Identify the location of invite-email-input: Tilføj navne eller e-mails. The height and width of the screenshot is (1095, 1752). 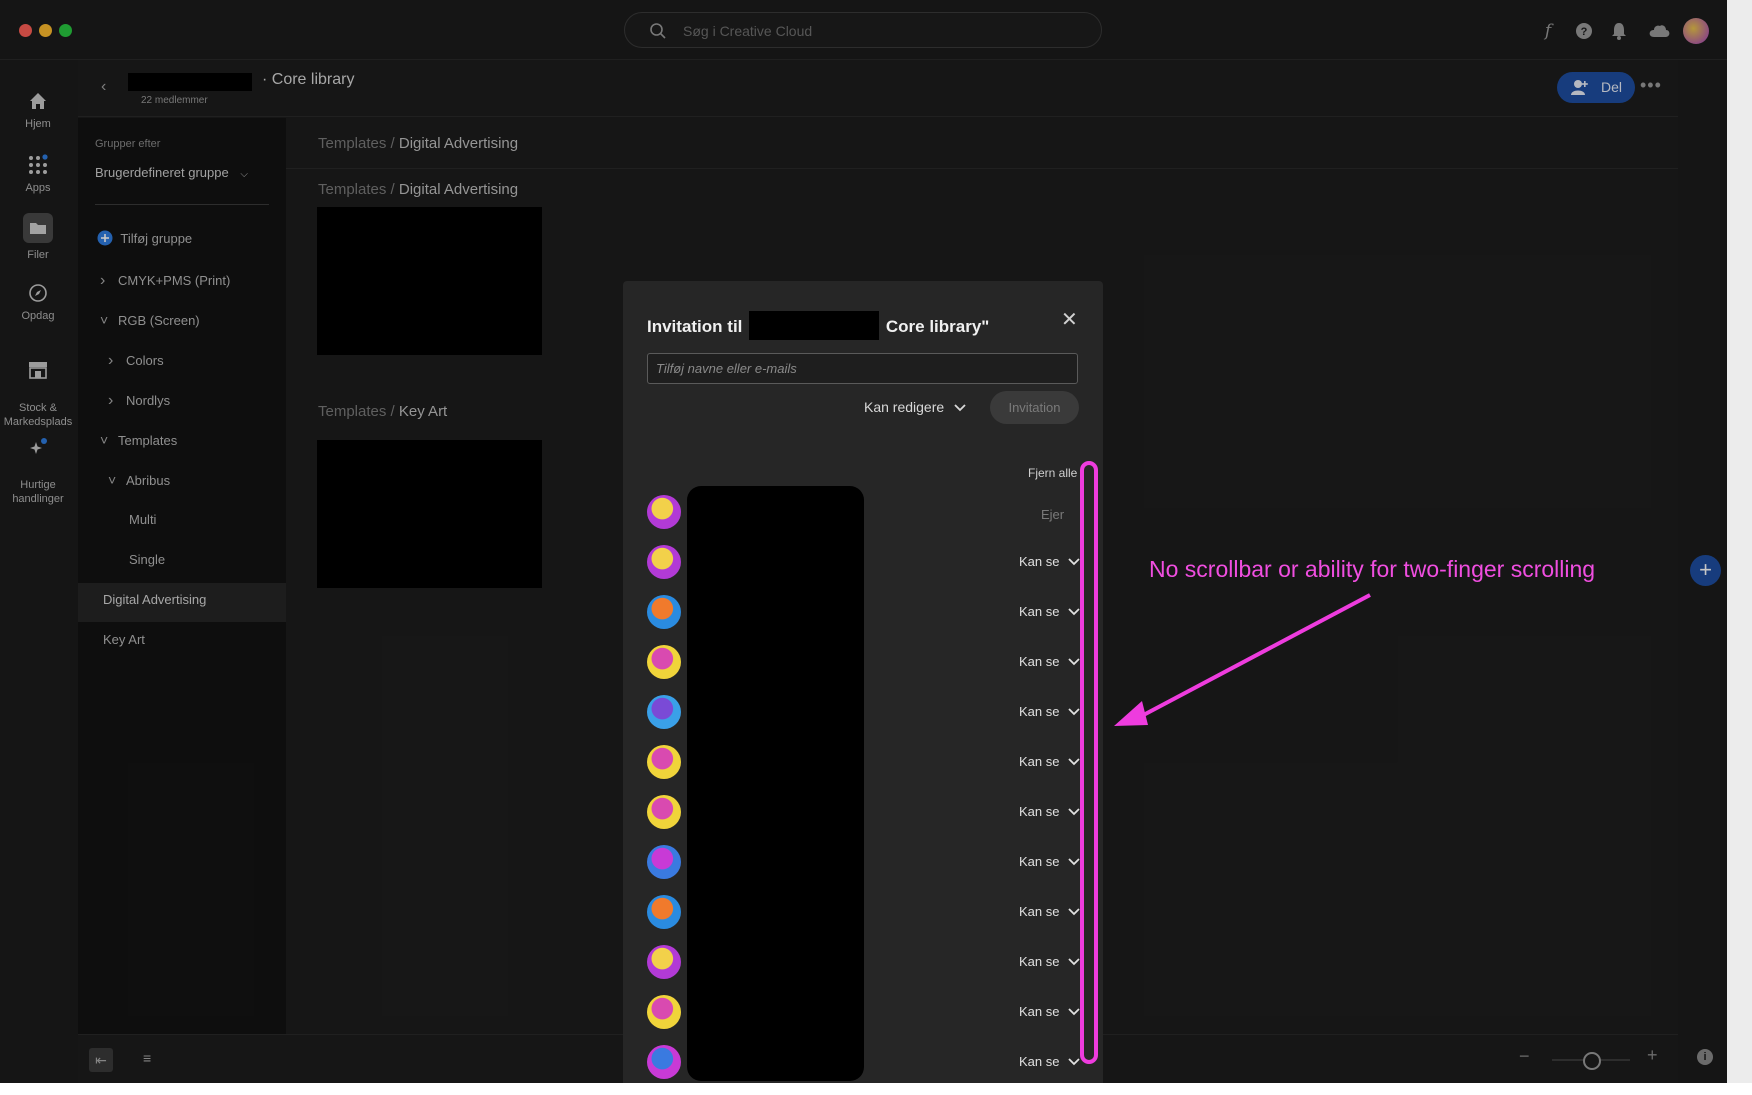
(862, 368).